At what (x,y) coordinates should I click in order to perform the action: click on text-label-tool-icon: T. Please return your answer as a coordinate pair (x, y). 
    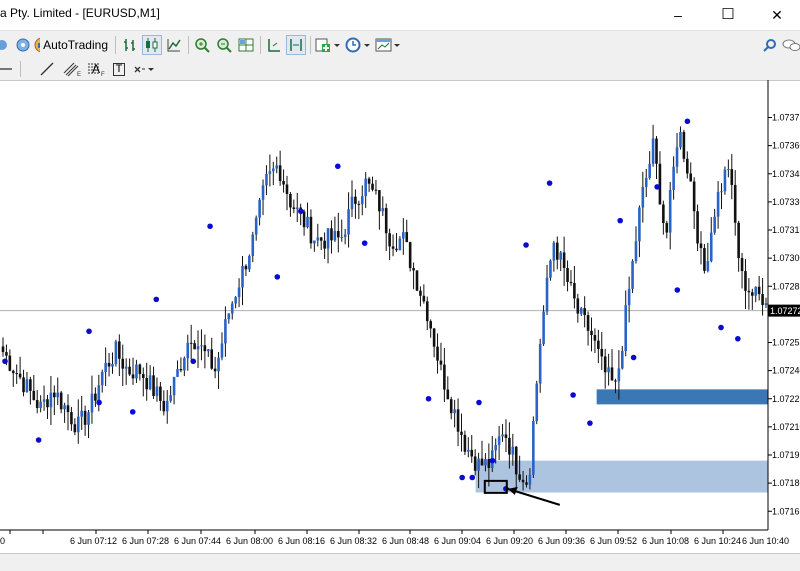
    Looking at the image, I should click on (119, 69).